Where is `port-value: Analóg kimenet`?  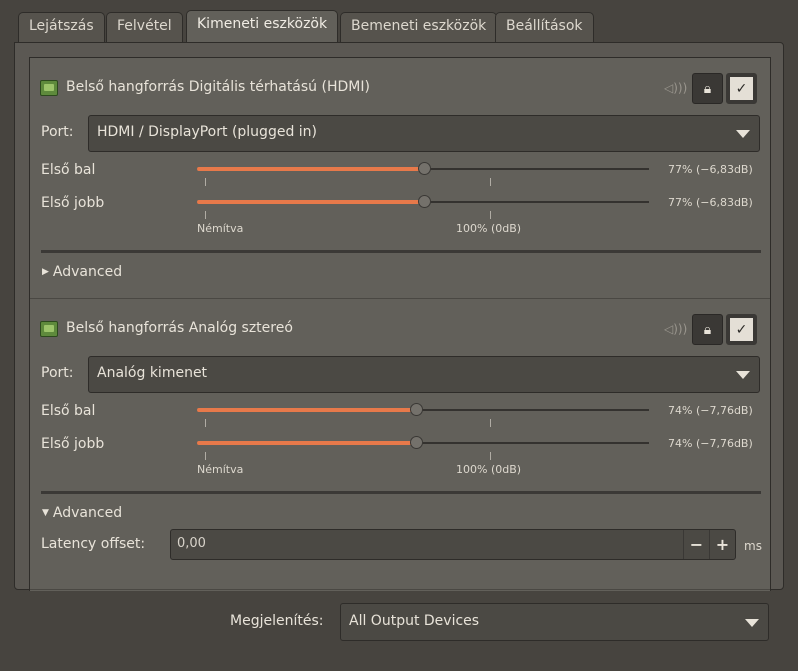 port-value: Analóg kimenet is located at coordinates (152, 373).